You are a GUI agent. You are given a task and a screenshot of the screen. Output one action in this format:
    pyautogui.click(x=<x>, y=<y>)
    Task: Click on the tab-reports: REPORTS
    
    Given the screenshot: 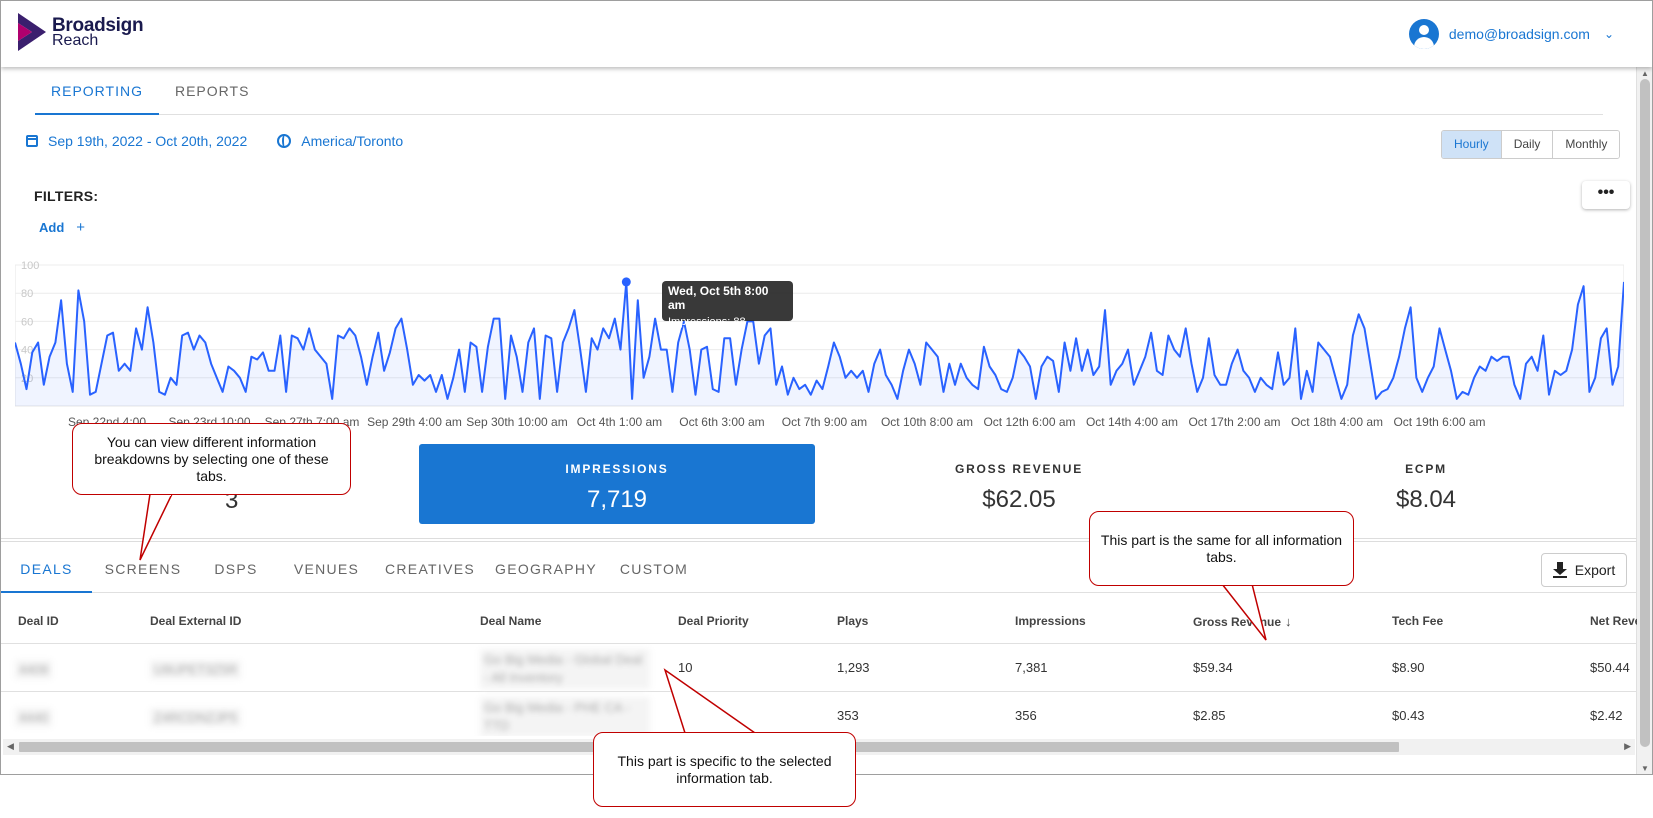 What is the action you would take?
    pyautogui.click(x=212, y=93)
    